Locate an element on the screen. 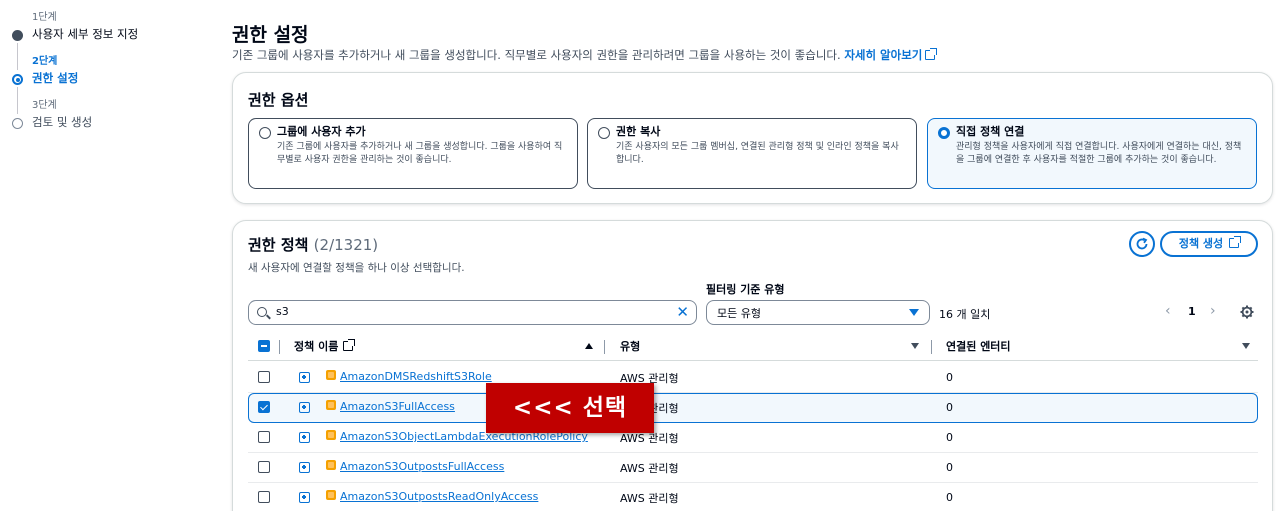  permission-policies-title: 권한 정책 (2/1321) is located at coordinates (313, 244).